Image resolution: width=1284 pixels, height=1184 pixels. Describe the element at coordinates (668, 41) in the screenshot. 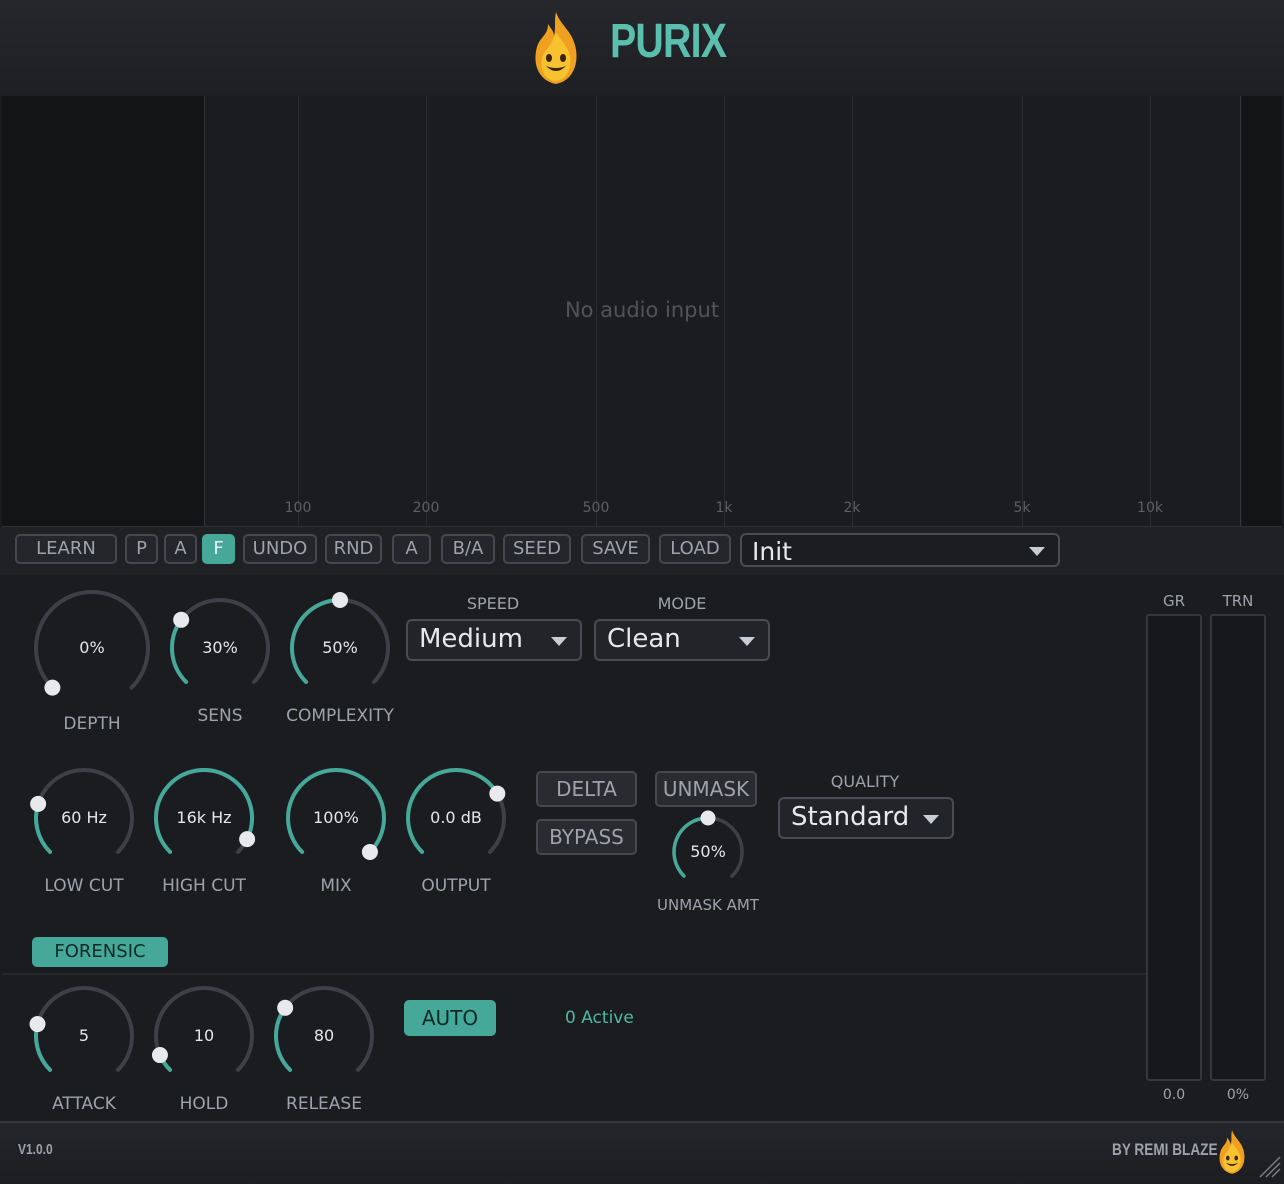

I see `app-title: PURIX` at that location.